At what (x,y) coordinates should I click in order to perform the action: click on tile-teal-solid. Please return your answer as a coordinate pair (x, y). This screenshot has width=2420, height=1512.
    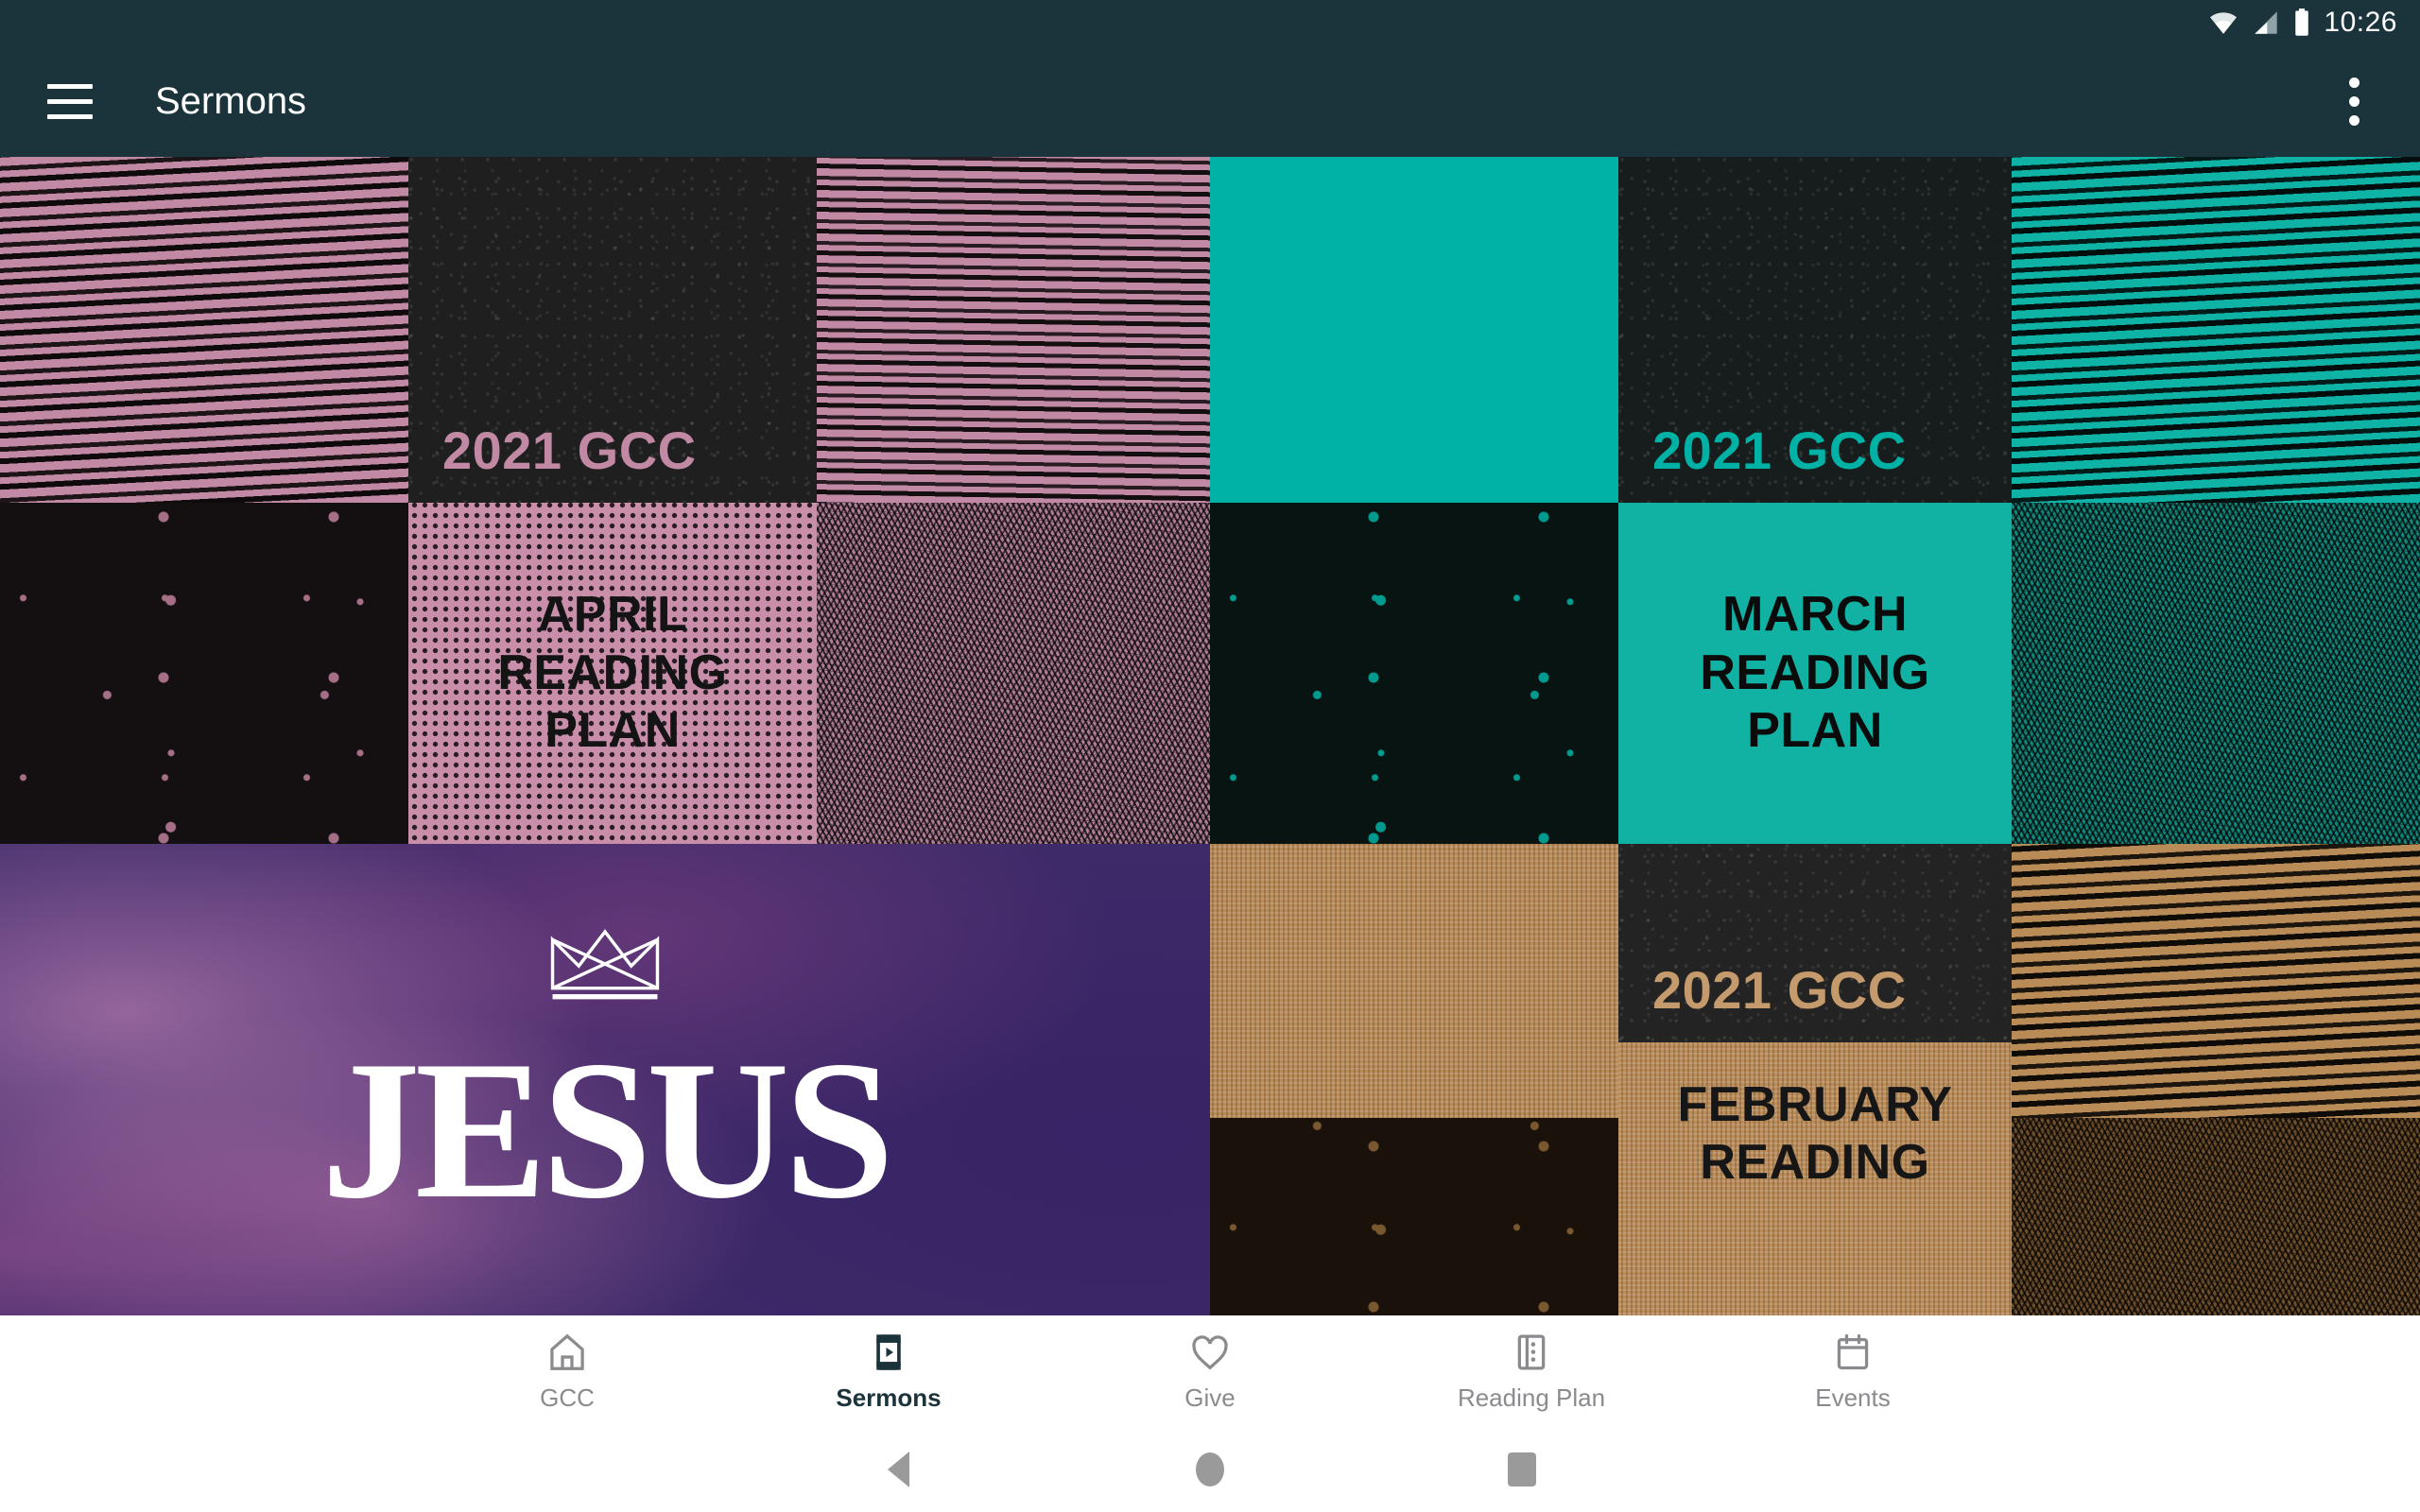
    Looking at the image, I should click on (1414, 330).